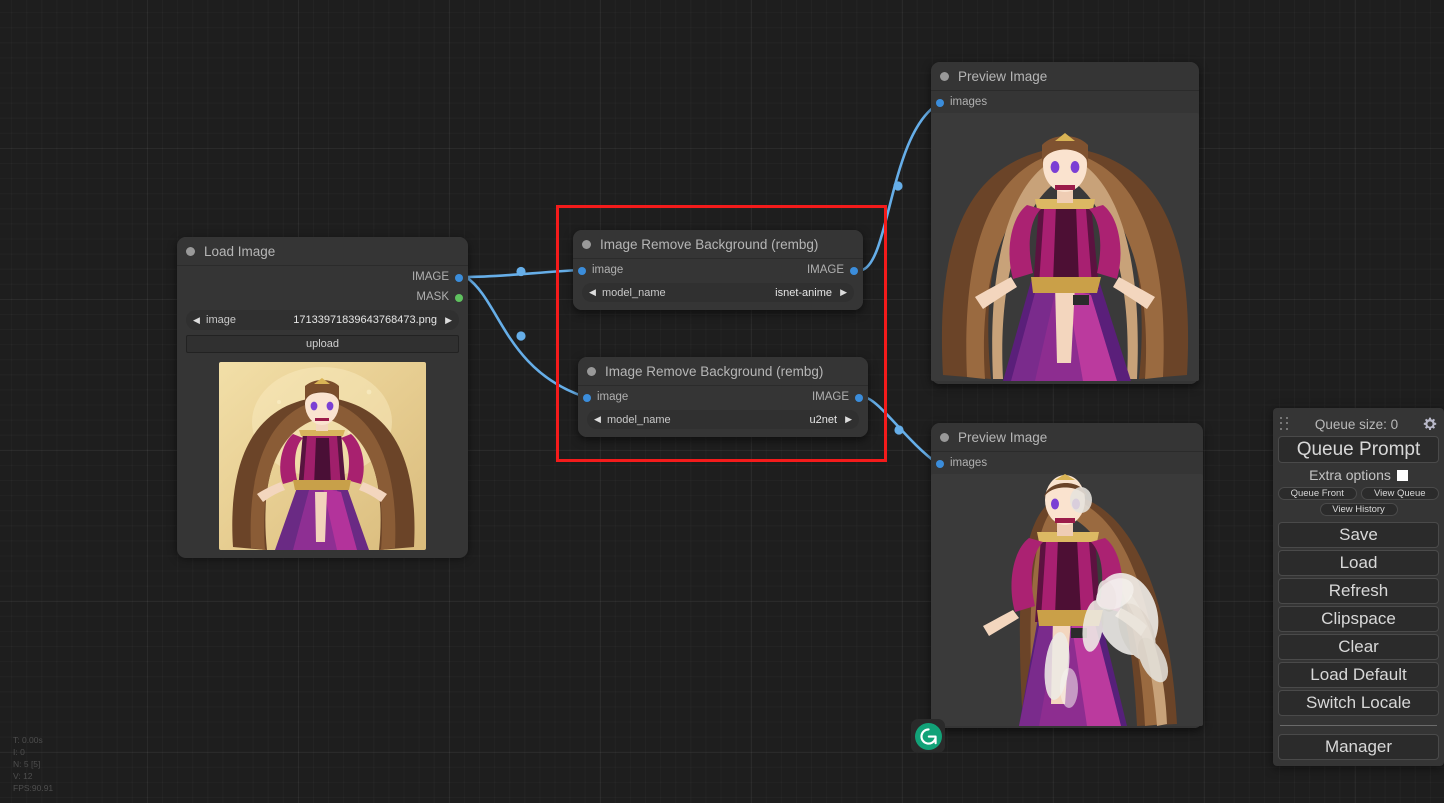 This screenshot has width=1444, height=803. Describe the element at coordinates (322, 344) in the screenshot. I see `upload-button: upload` at that location.